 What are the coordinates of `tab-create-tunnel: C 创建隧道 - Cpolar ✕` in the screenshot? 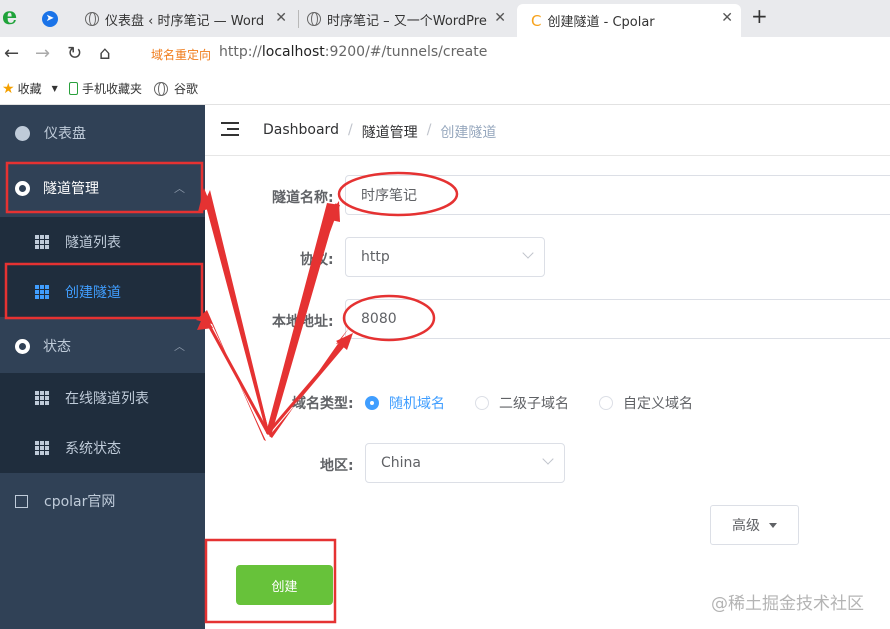 It's located at (629, 20).